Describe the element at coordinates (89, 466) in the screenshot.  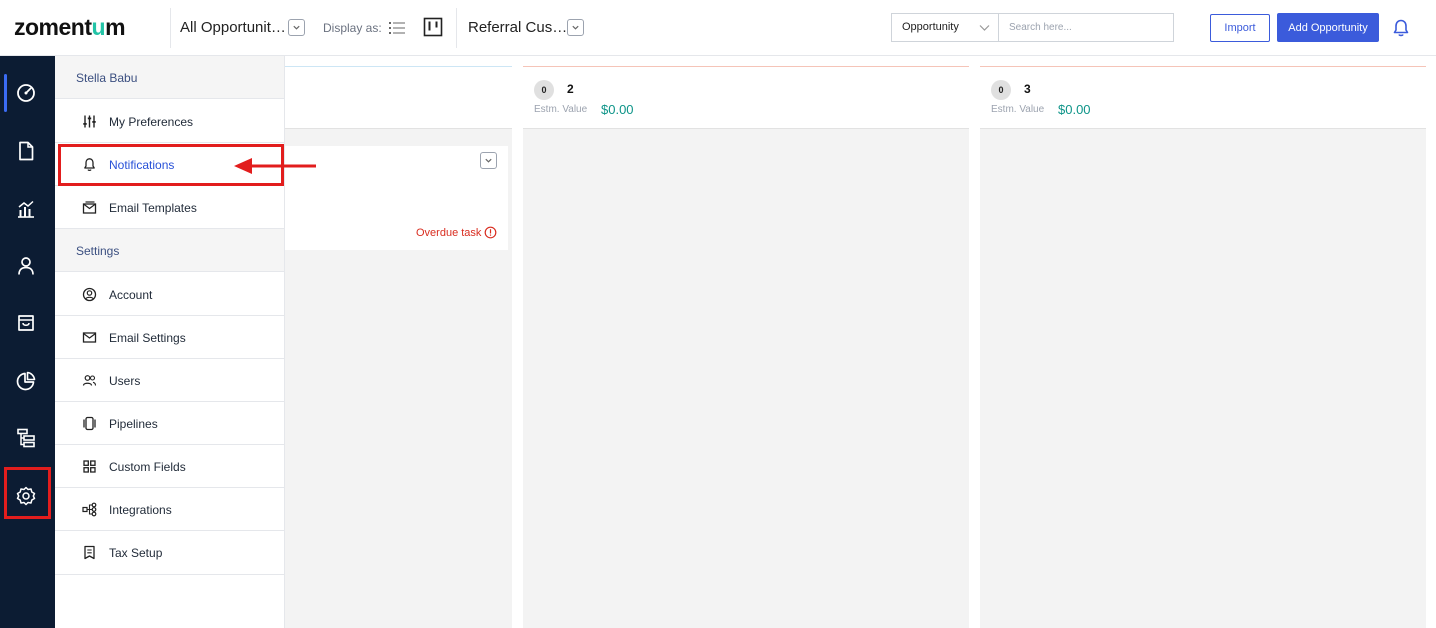
I see `grid-icon` at that location.